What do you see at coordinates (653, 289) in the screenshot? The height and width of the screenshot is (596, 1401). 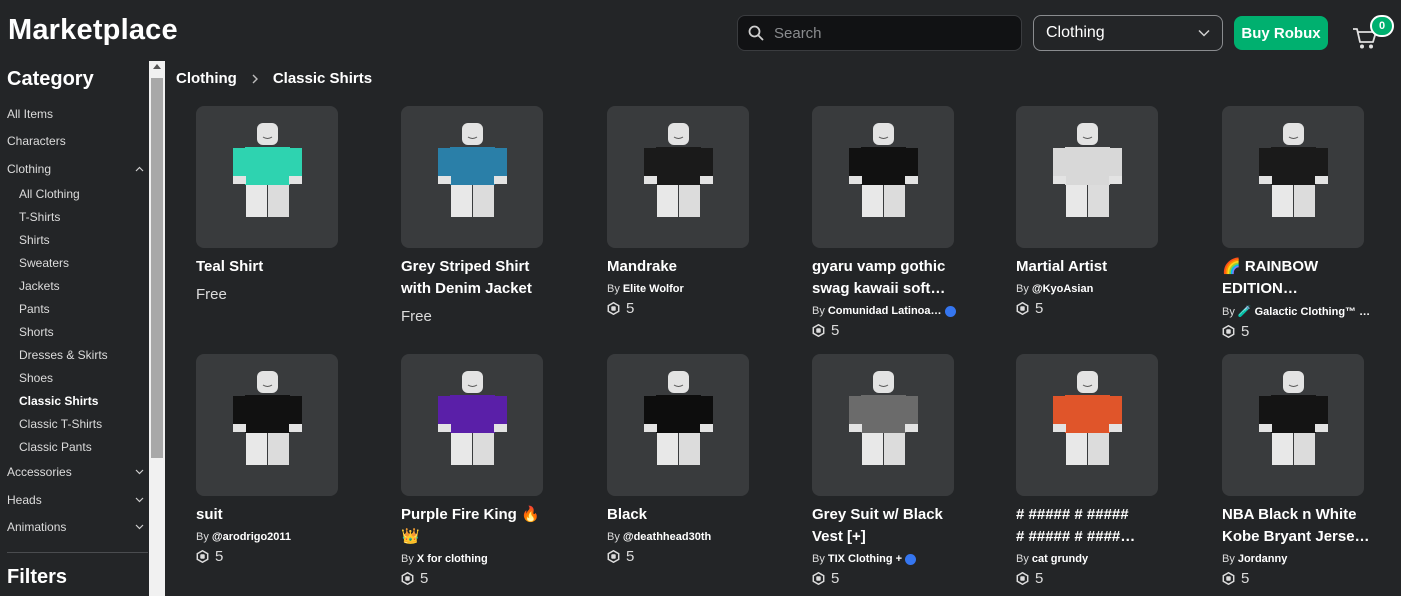 I see `creator-name: Elite Wolfor` at bounding box center [653, 289].